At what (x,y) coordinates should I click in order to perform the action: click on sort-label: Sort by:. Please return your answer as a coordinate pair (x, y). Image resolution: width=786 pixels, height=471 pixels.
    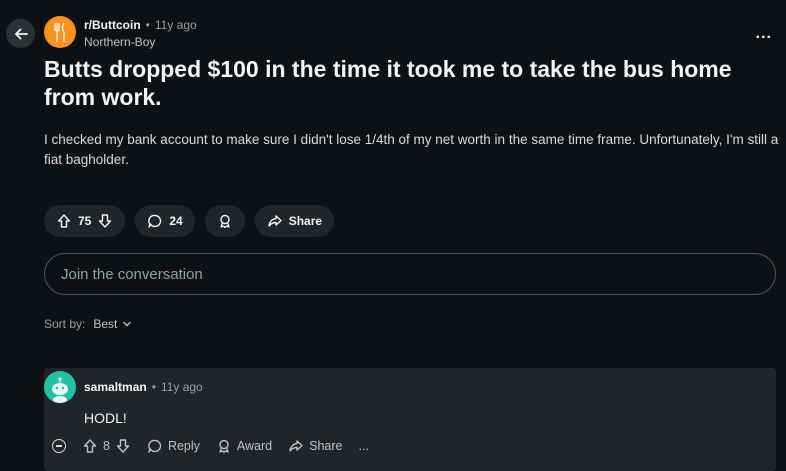
    Looking at the image, I should click on (65, 324).